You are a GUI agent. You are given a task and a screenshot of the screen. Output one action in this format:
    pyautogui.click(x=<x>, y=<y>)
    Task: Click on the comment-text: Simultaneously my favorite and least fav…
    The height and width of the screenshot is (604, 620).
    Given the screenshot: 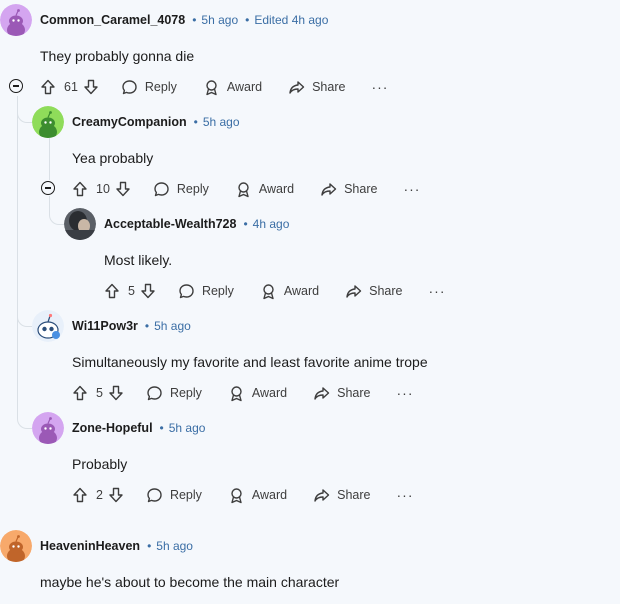 What is the action you would take?
    pyautogui.click(x=250, y=362)
    